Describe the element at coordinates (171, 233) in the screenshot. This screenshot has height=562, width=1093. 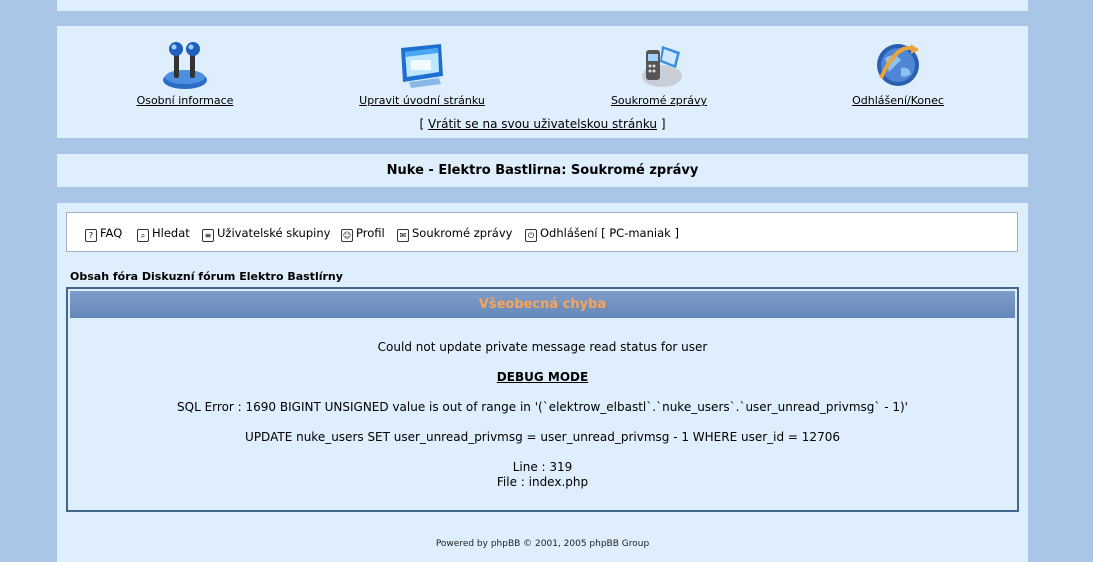
I see `toolbar-search-label: Hledat` at that location.